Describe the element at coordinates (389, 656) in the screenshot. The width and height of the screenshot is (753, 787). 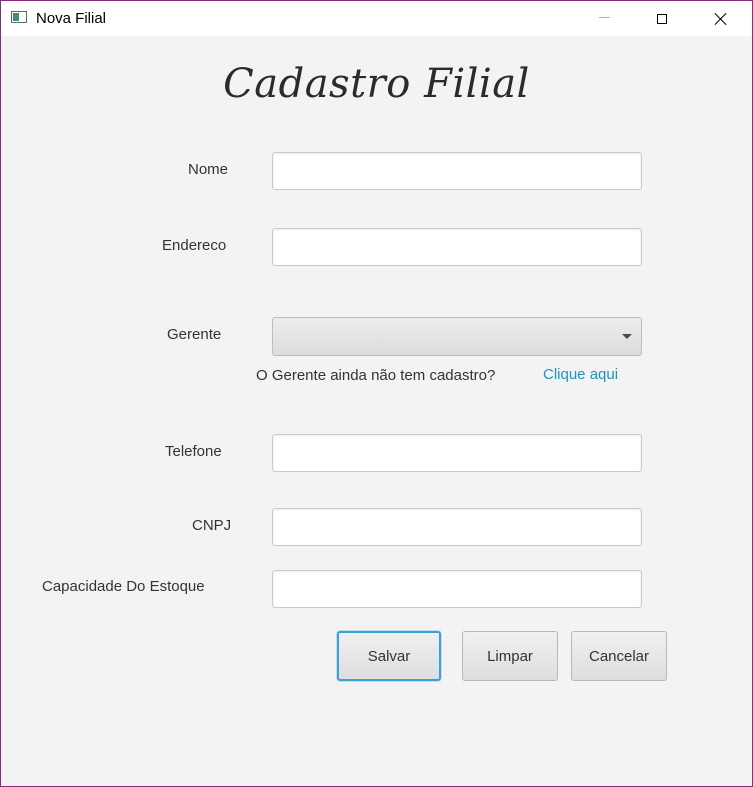
I see `save-button: Salvar` at that location.